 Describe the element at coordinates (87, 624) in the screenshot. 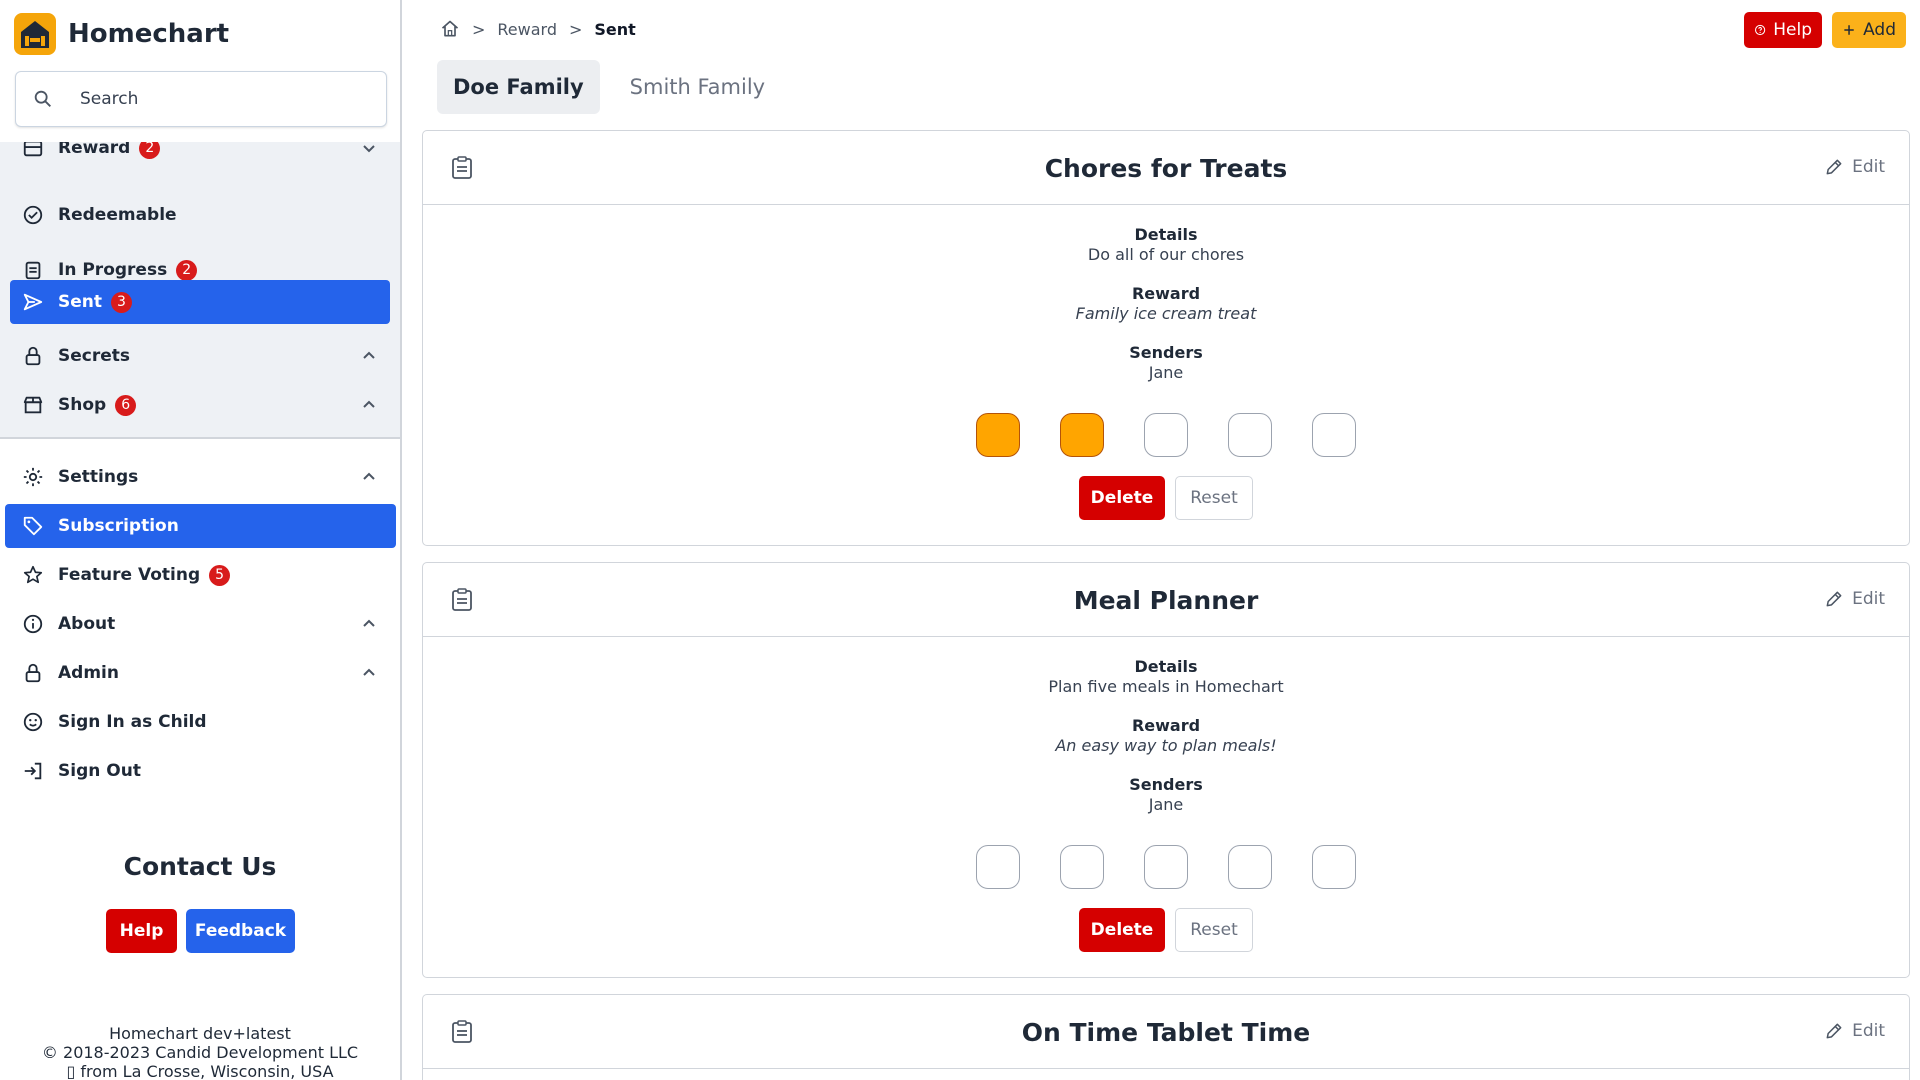

I see `sidebar-item-label: About` at that location.